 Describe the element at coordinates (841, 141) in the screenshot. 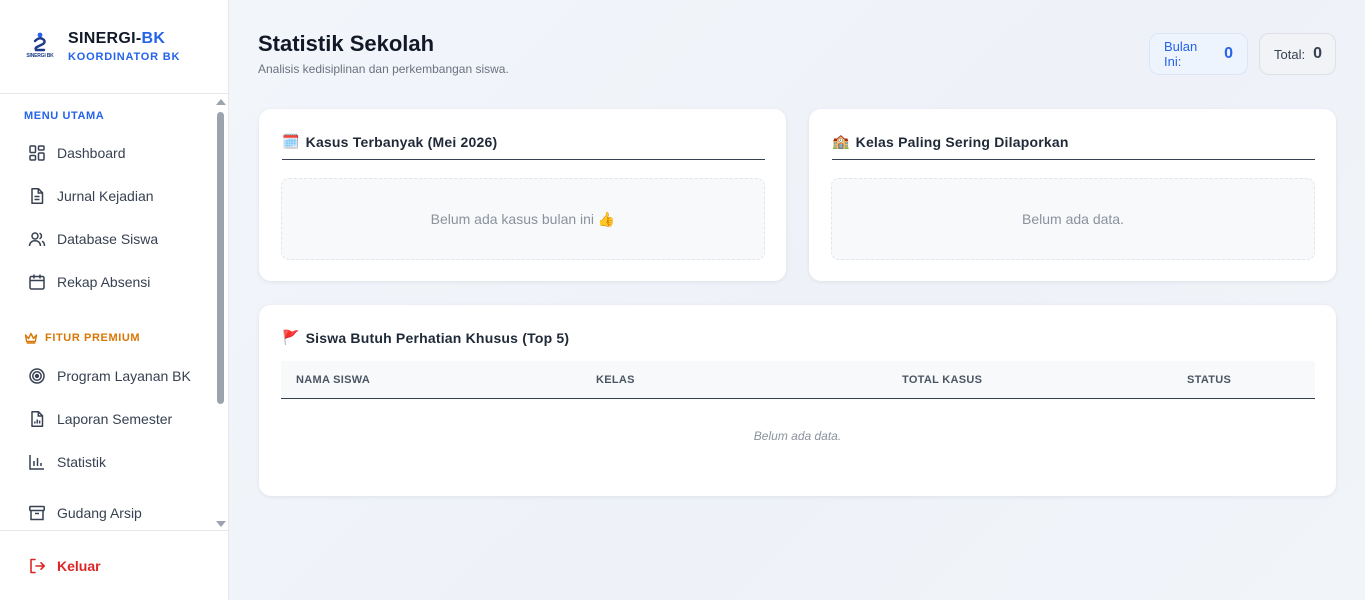

I see `school-emoji-icon: 🏫` at that location.